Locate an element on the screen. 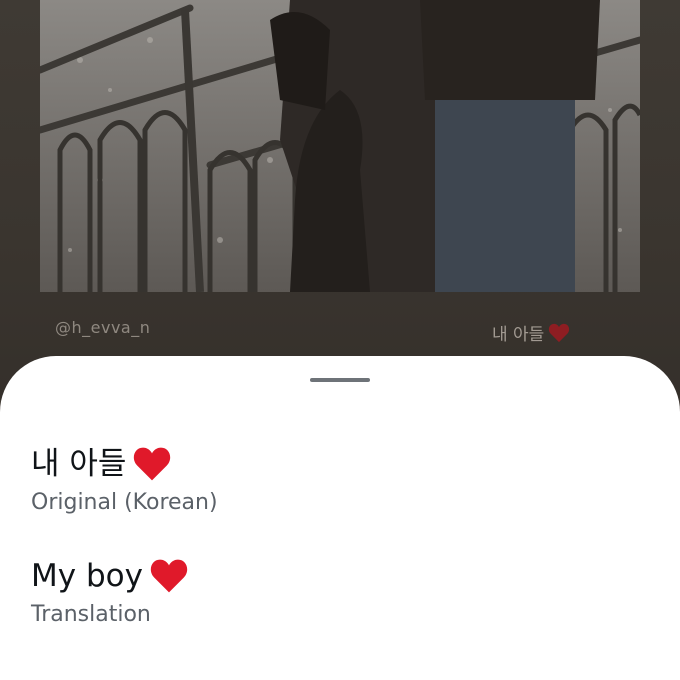 The width and height of the screenshot is (680, 680). sheet-drag-handle is located at coordinates (340, 380).